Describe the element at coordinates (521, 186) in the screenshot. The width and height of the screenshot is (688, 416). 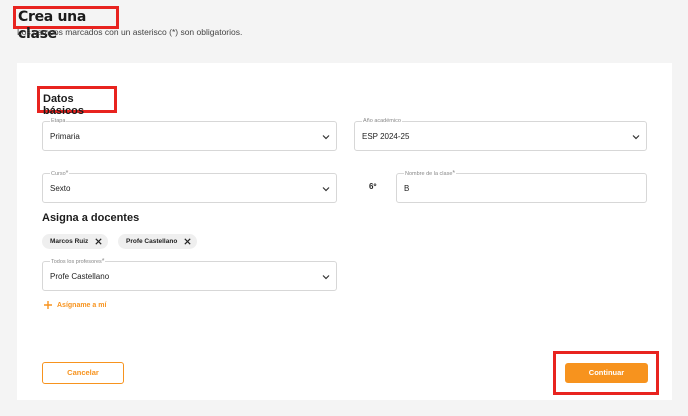
I see `class-name-input: Nombre de la clase* B` at that location.